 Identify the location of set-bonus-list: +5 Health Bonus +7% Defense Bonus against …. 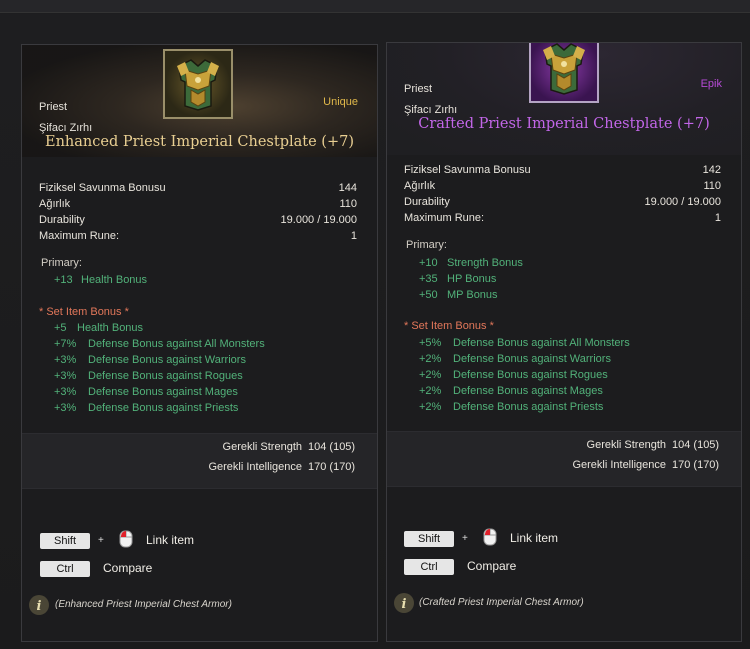
(159, 368).